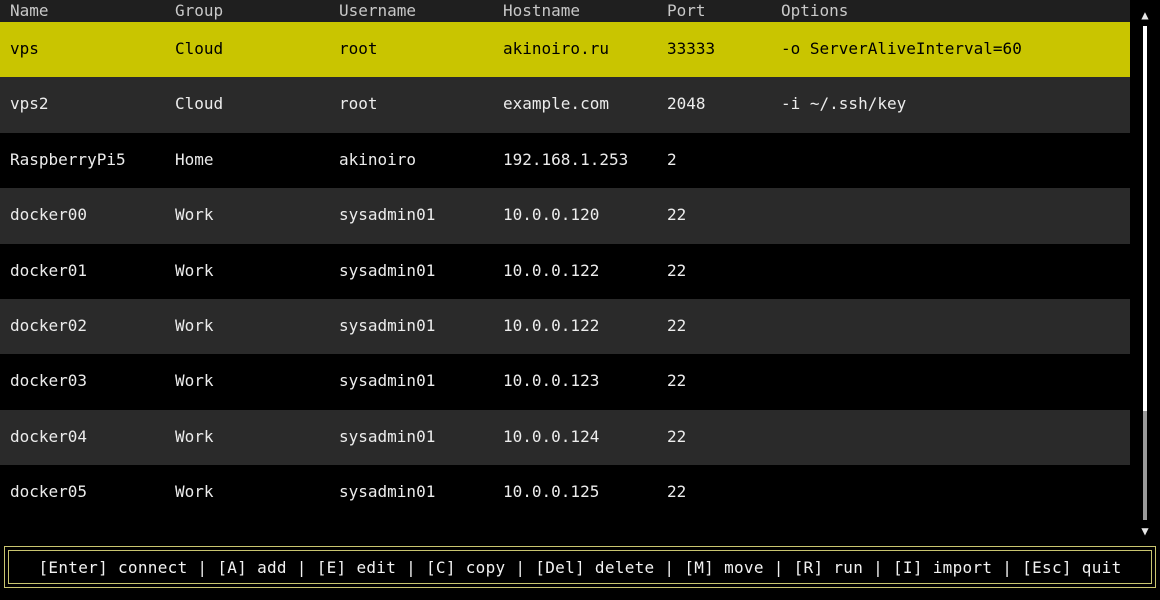 Image resolution: width=1160 pixels, height=600 pixels. I want to click on shortcut-edit: [E] edit, so click(356, 567).